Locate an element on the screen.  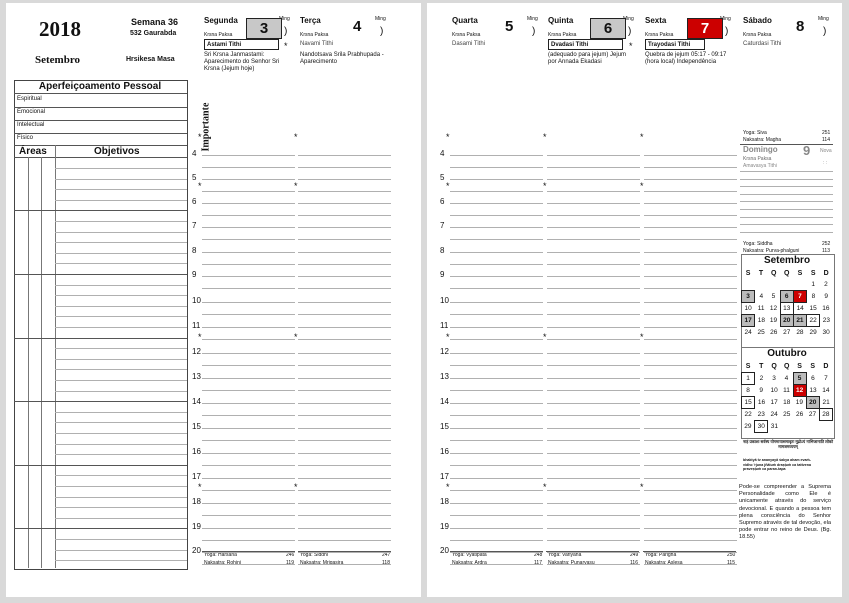
calendar-day: 31 is located at coordinates (774, 427).